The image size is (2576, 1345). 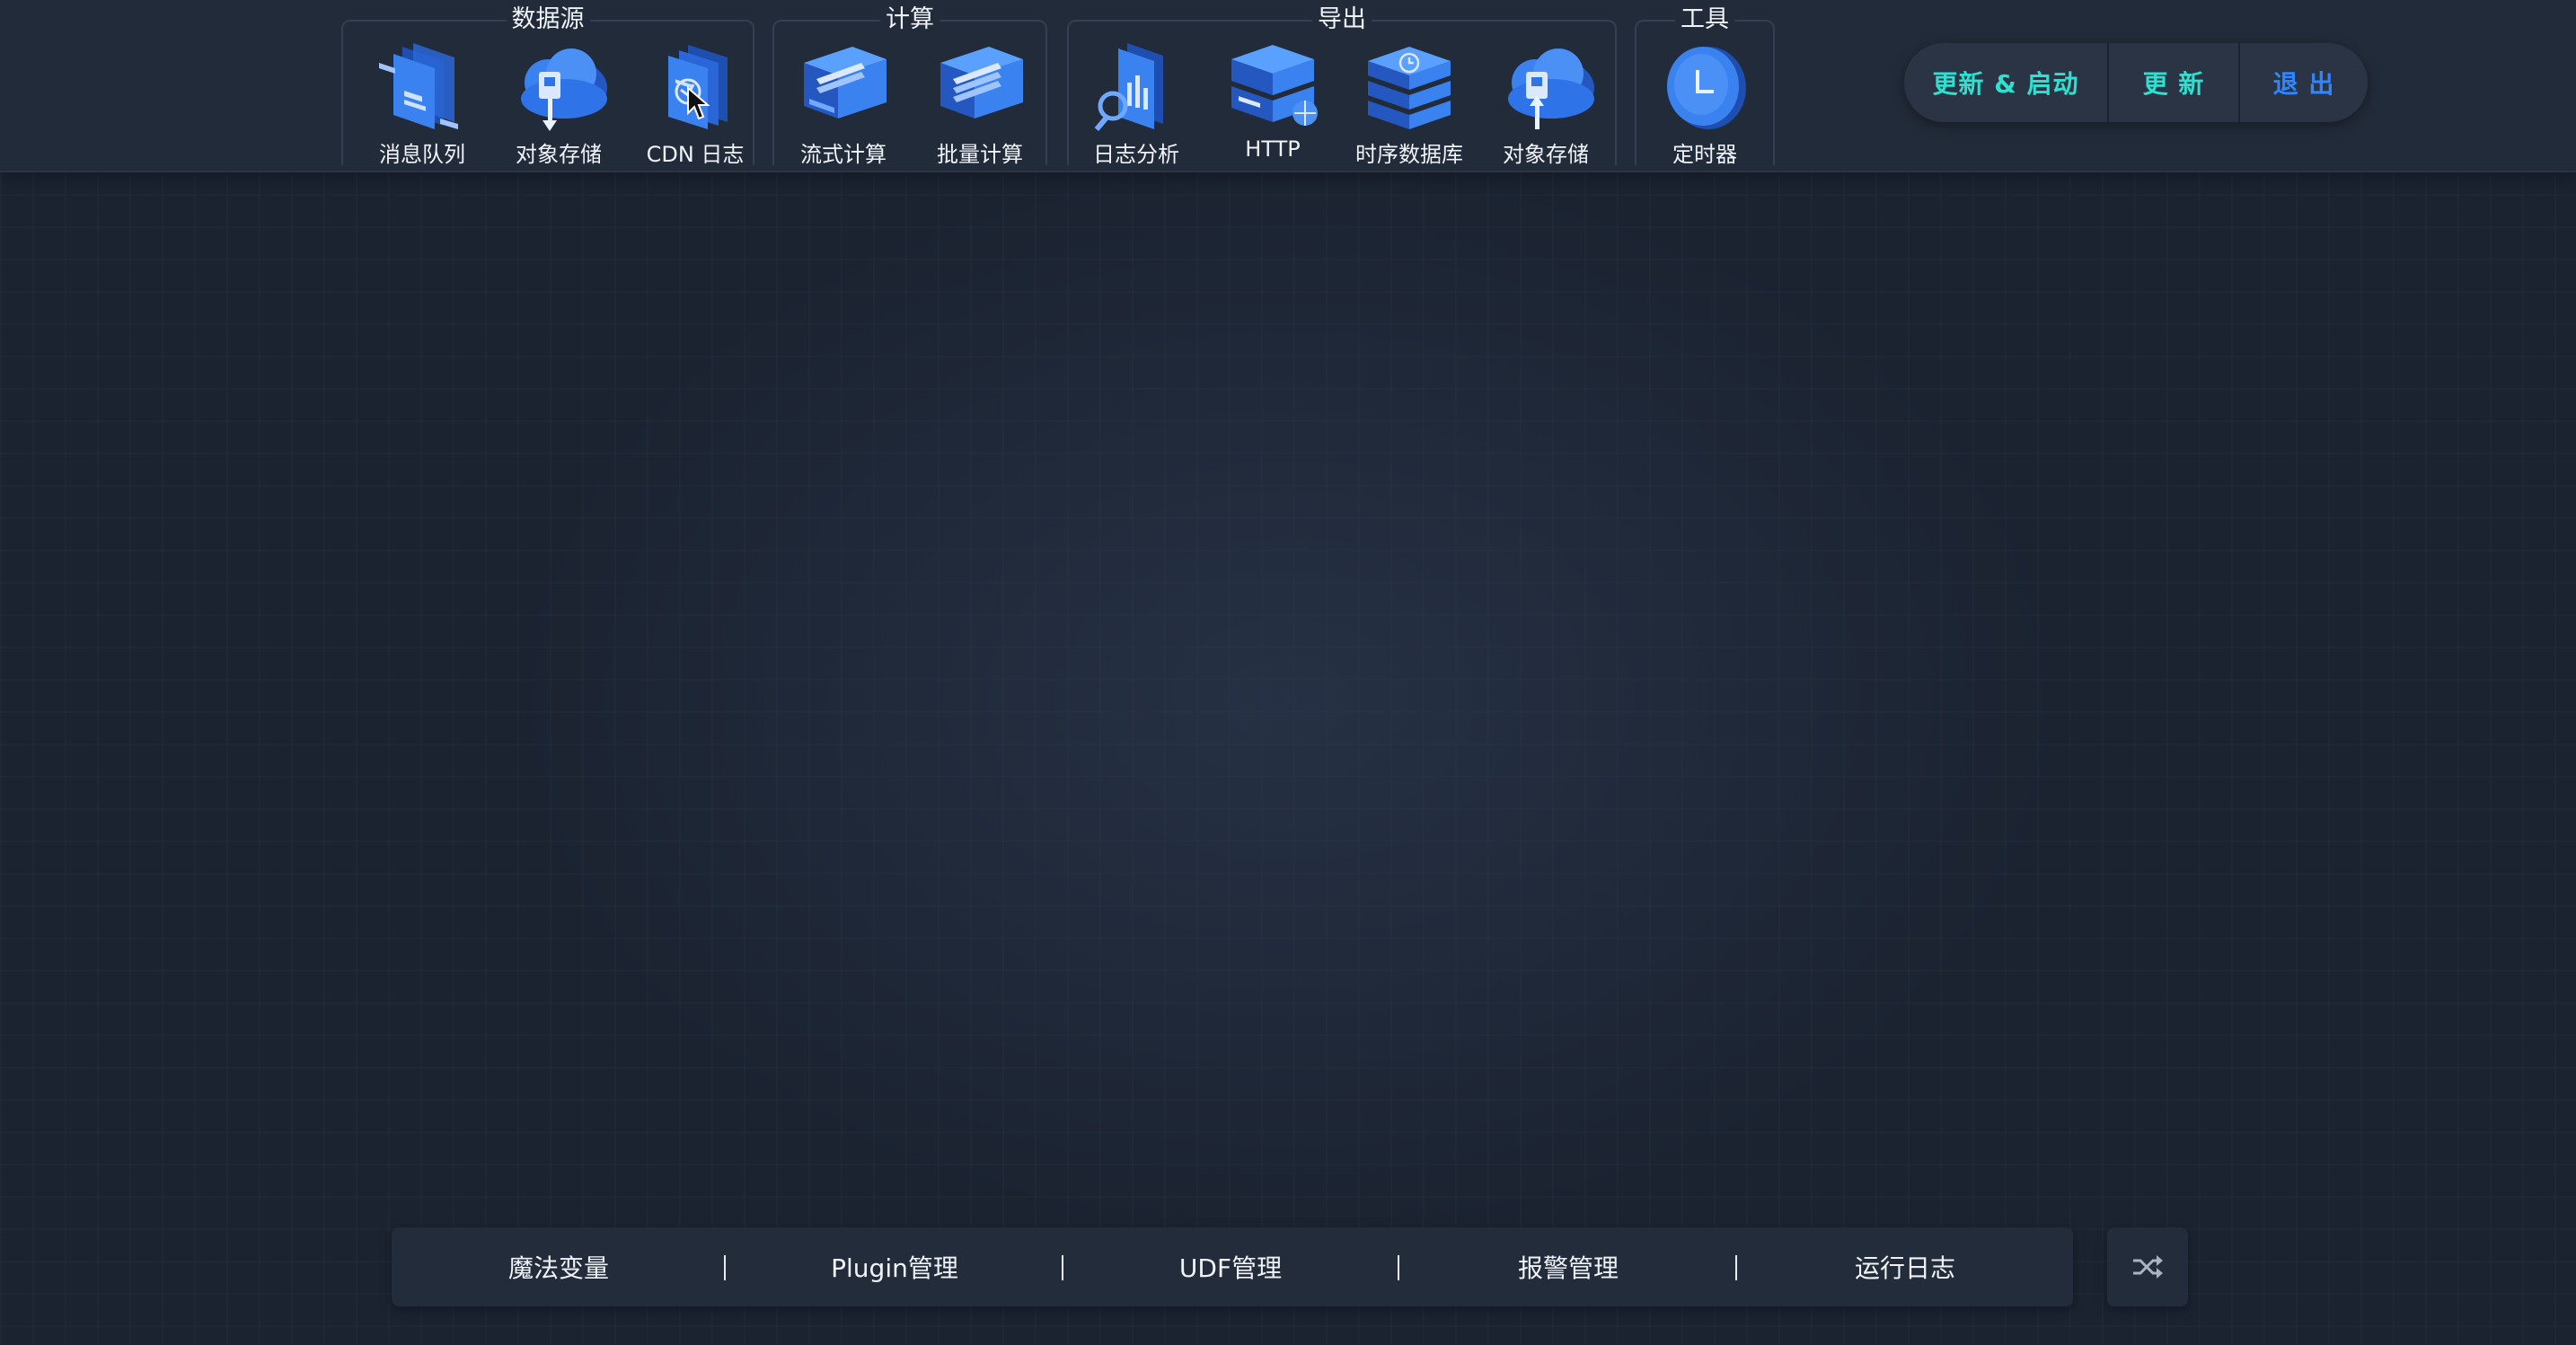 I want to click on stream-compute-icon, so click(x=845, y=83).